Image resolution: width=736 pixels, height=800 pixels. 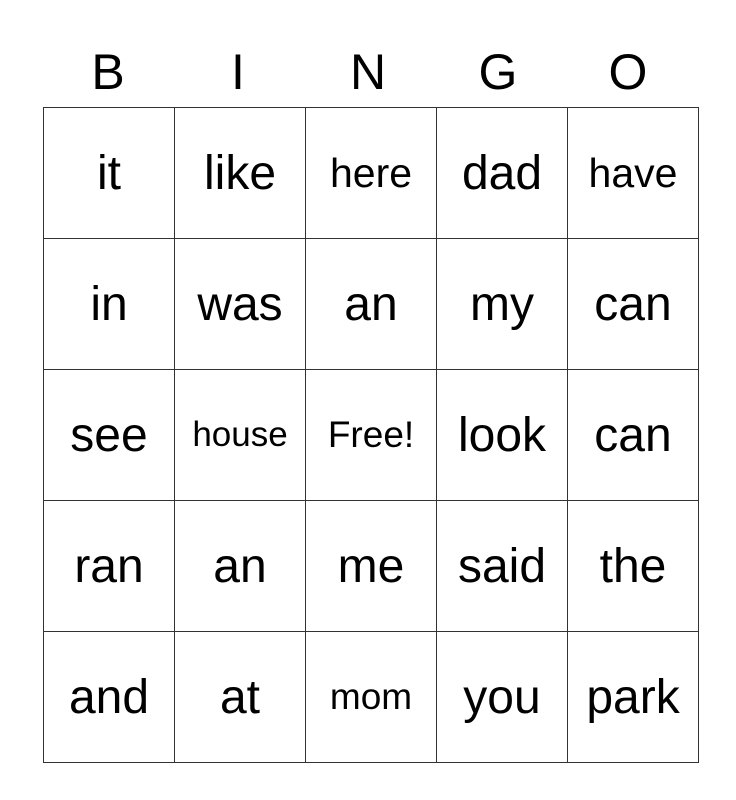 I want to click on board-cell: look, so click(x=502, y=435).